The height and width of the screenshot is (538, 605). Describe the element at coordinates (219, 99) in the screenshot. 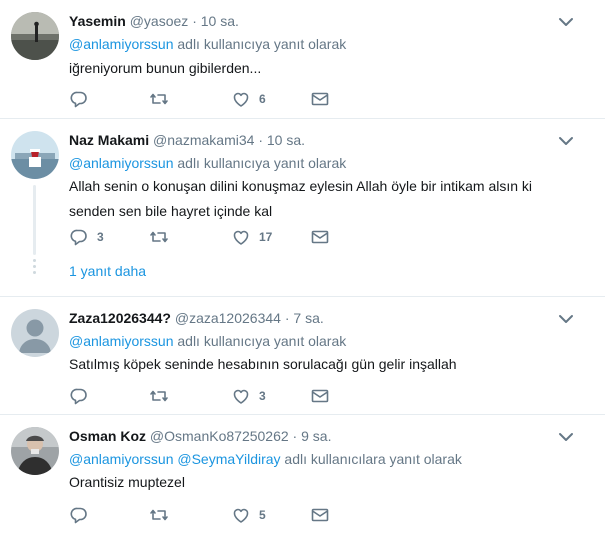

I see `tweet-actions: 6` at that location.